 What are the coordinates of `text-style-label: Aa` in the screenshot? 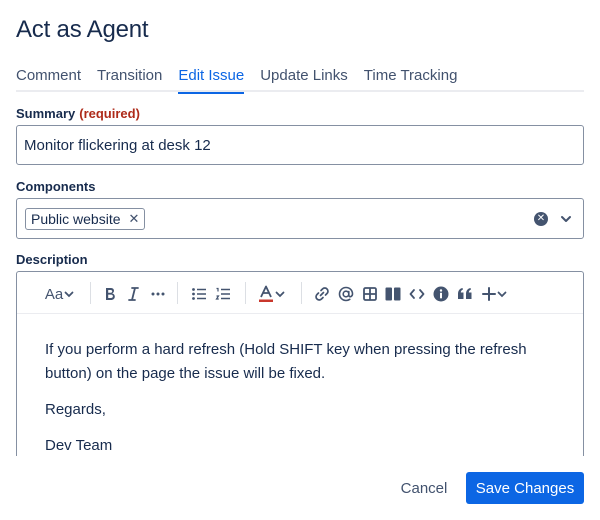 It's located at (54, 294).